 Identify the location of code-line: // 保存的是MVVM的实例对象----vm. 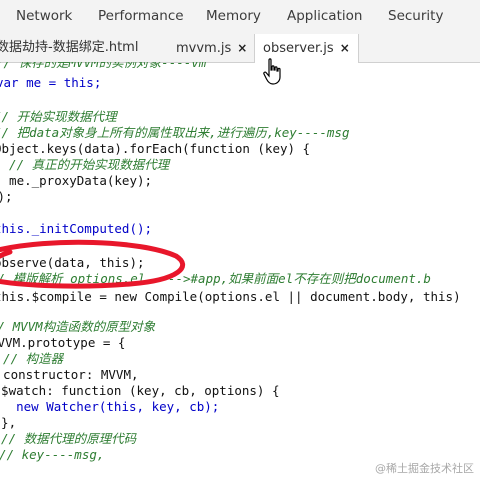
(103, 66).